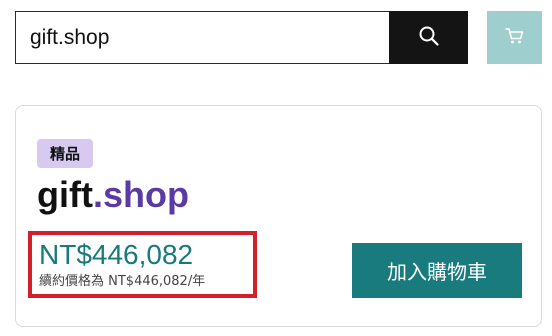  I want to click on cart-button, so click(514, 37).